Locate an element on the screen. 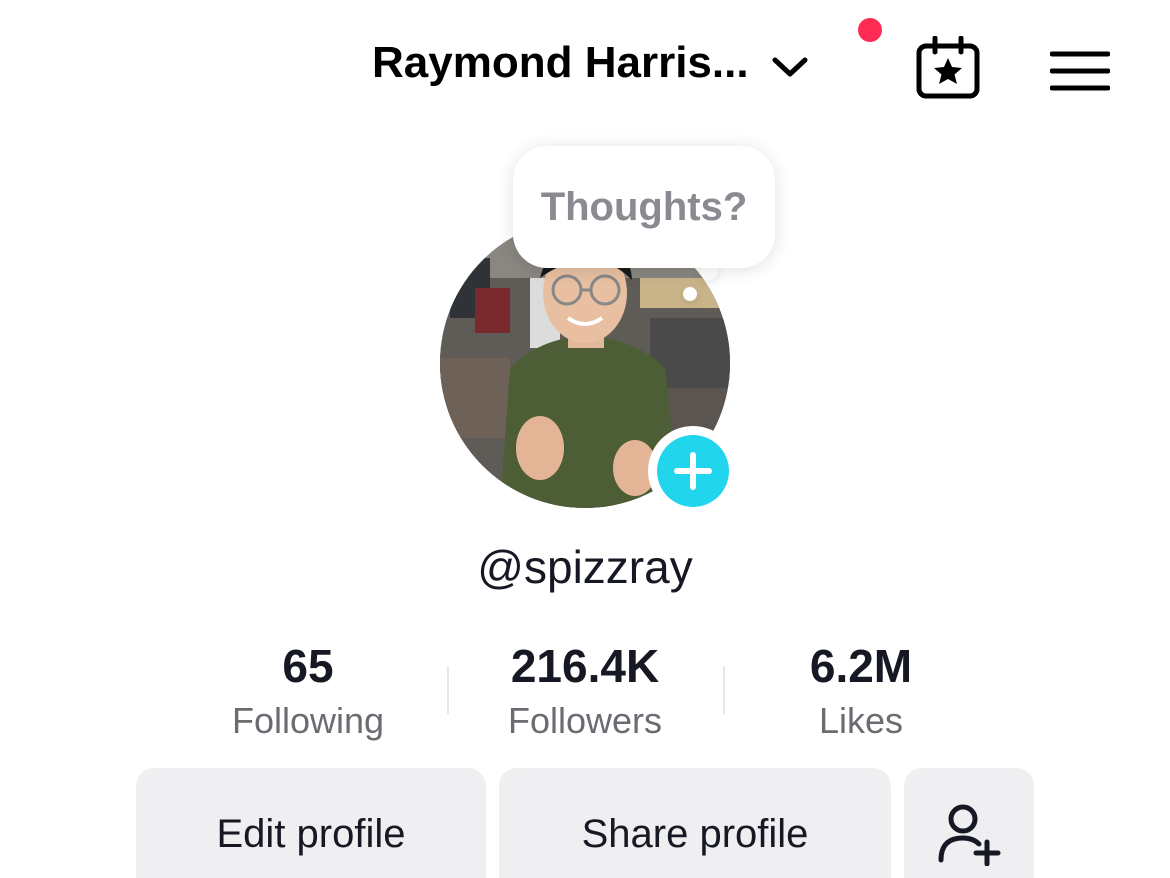 The width and height of the screenshot is (1170, 878). plus-icon is located at coordinates (693, 471).